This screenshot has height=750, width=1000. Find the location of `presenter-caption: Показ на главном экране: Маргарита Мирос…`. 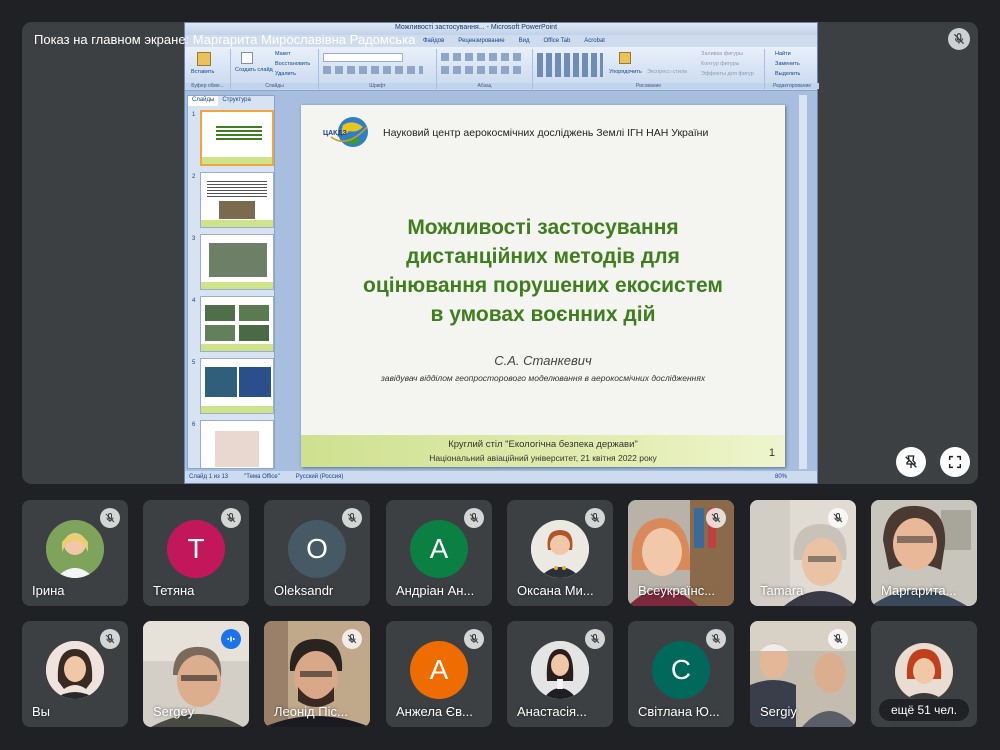

presenter-caption: Показ на главном экране: Маргарита Мирос… is located at coordinates (225, 39).